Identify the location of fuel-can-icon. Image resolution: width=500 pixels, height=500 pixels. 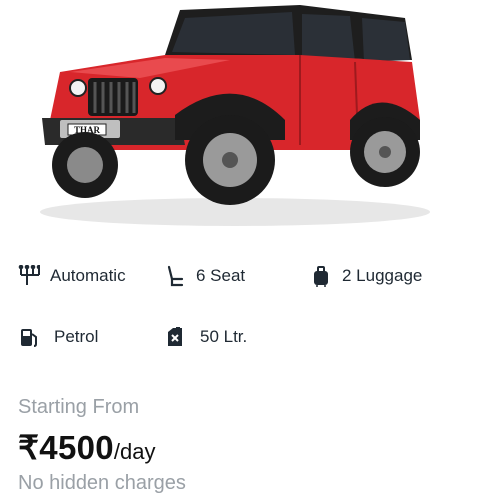
(175, 337).